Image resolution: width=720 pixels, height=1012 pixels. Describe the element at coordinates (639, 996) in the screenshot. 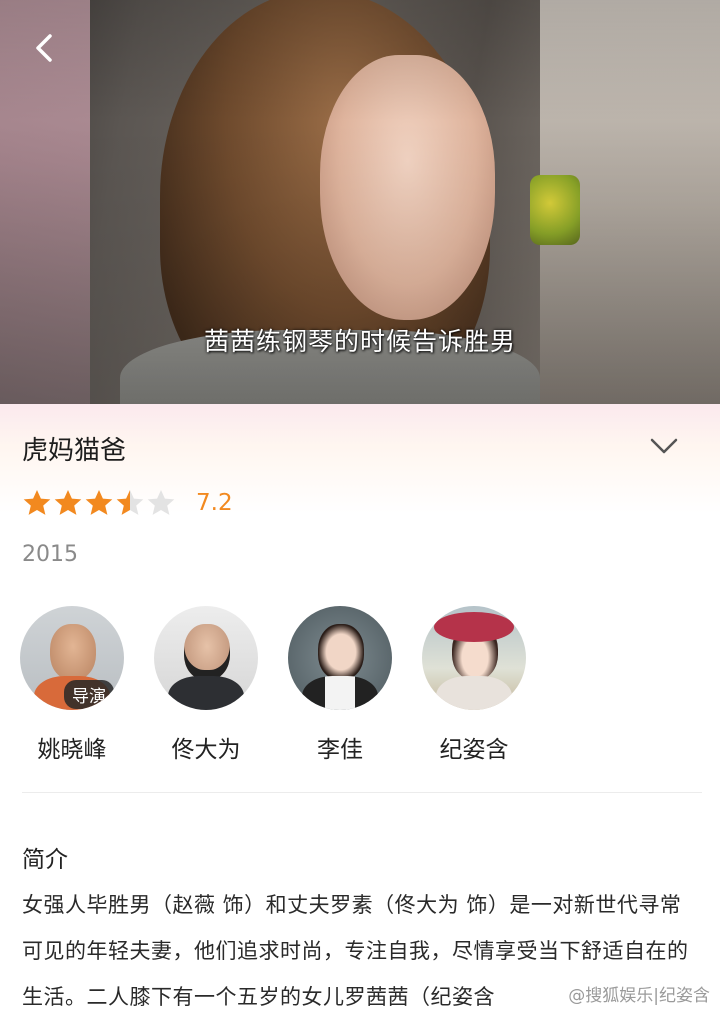

I see `watermark: @搜狐娱乐|纪姿含` at that location.